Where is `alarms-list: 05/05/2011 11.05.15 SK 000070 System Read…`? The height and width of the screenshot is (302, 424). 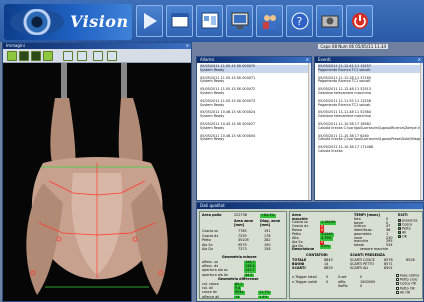 alarms-list: 05/05/2011 11.05.15 SK 000070 System Read… is located at coordinates (254, 105).